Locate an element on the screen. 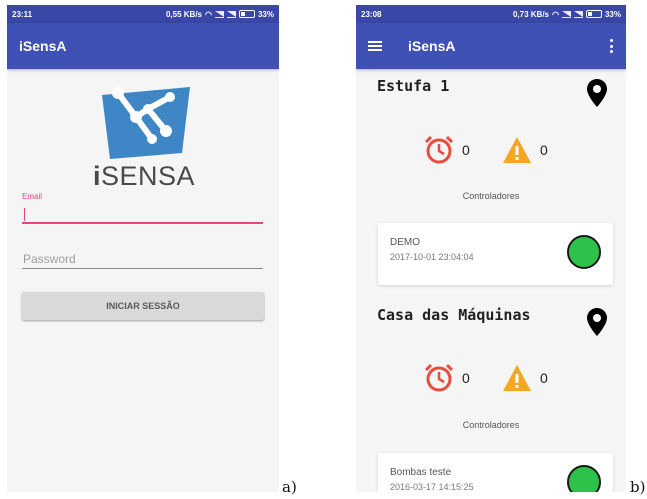 Image resolution: width=647 pixels, height=499 pixels. panel-label-b: b) is located at coordinates (638, 487).